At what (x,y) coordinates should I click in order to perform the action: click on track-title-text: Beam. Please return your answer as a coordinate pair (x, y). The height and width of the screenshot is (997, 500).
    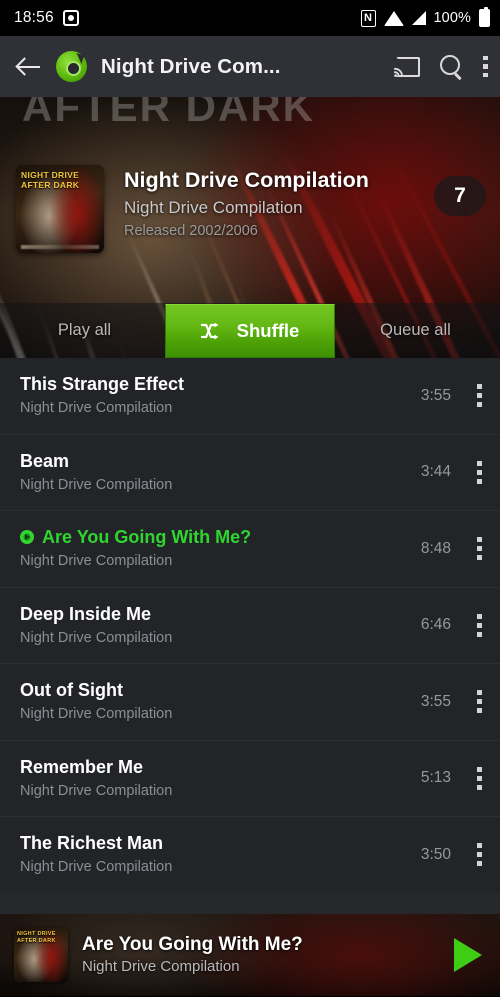
    Looking at the image, I should click on (45, 460).